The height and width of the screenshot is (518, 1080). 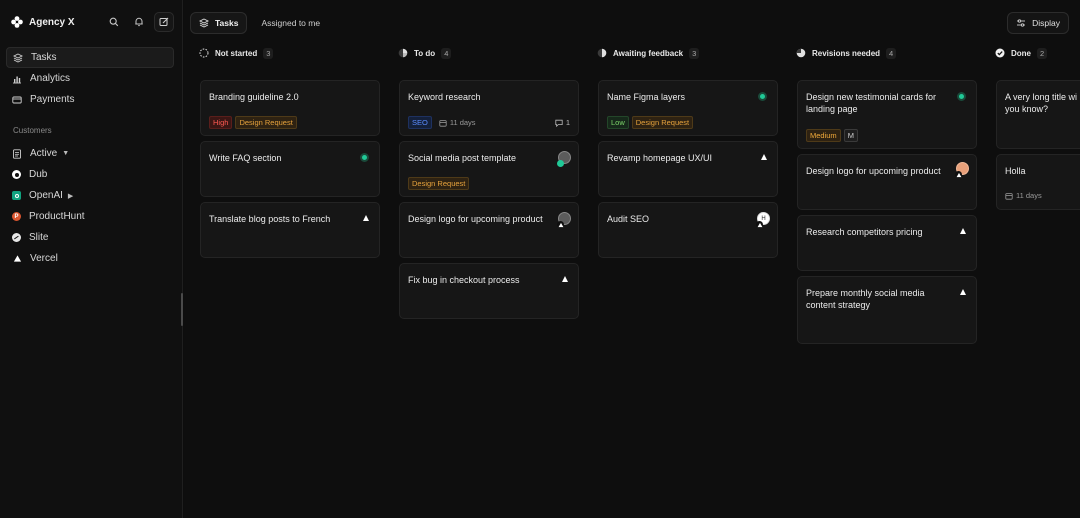 What do you see at coordinates (182, 309) in the screenshot?
I see `sidebar-resize-handle` at bounding box center [182, 309].